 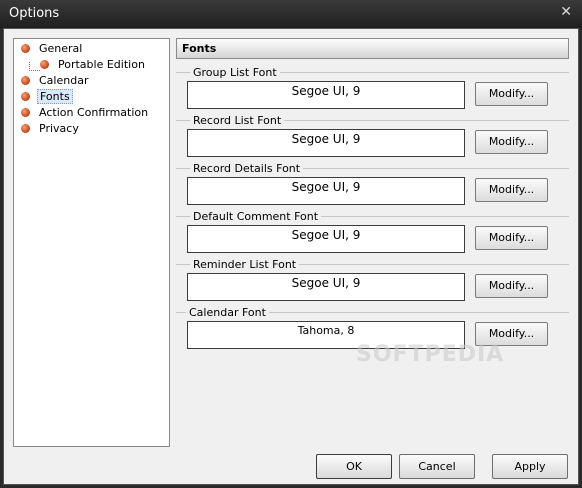 What do you see at coordinates (326, 239) in the screenshot?
I see `default-comment-font-preview: Segoe UI, 9` at bounding box center [326, 239].